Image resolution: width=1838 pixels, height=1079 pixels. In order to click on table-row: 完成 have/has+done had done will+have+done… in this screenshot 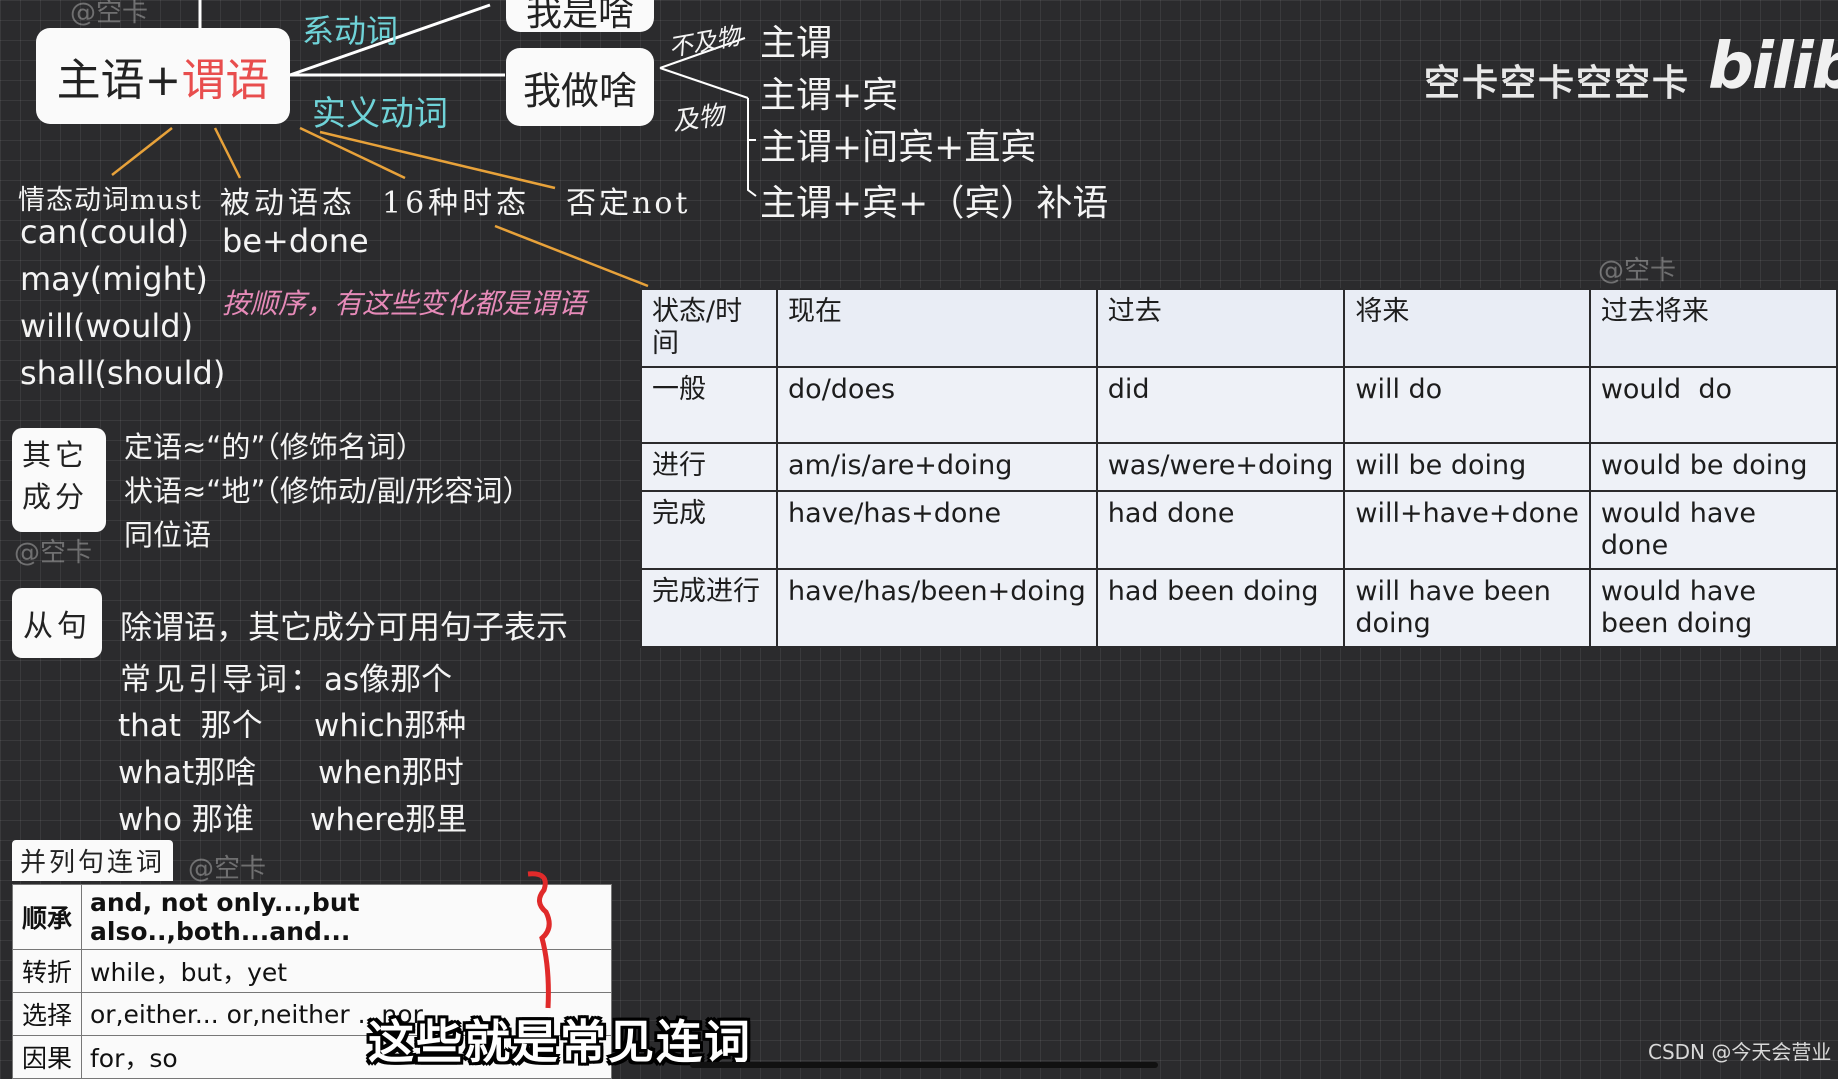, I will do `click(1238, 530)`.